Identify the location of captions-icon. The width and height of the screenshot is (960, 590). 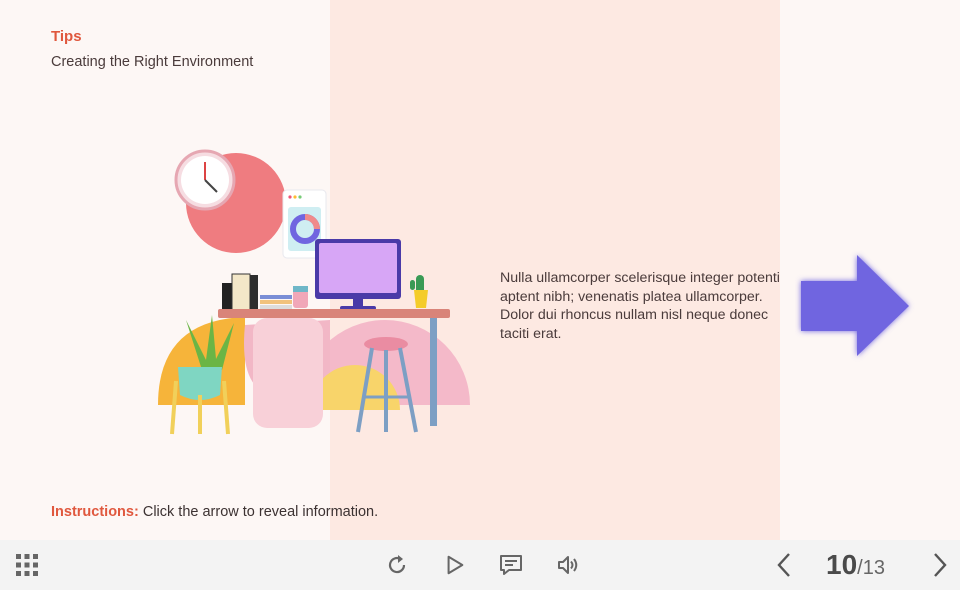
(511, 565).